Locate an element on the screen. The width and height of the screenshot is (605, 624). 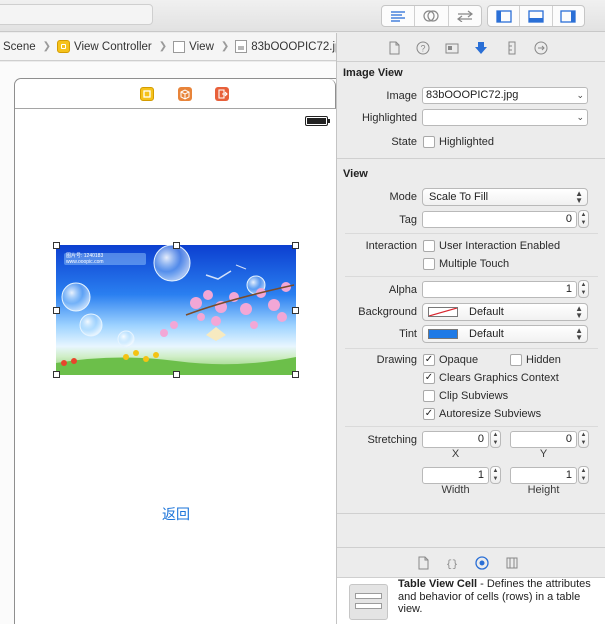
tag-stepper: ▲ ▼ is located at coordinates (583, 219).